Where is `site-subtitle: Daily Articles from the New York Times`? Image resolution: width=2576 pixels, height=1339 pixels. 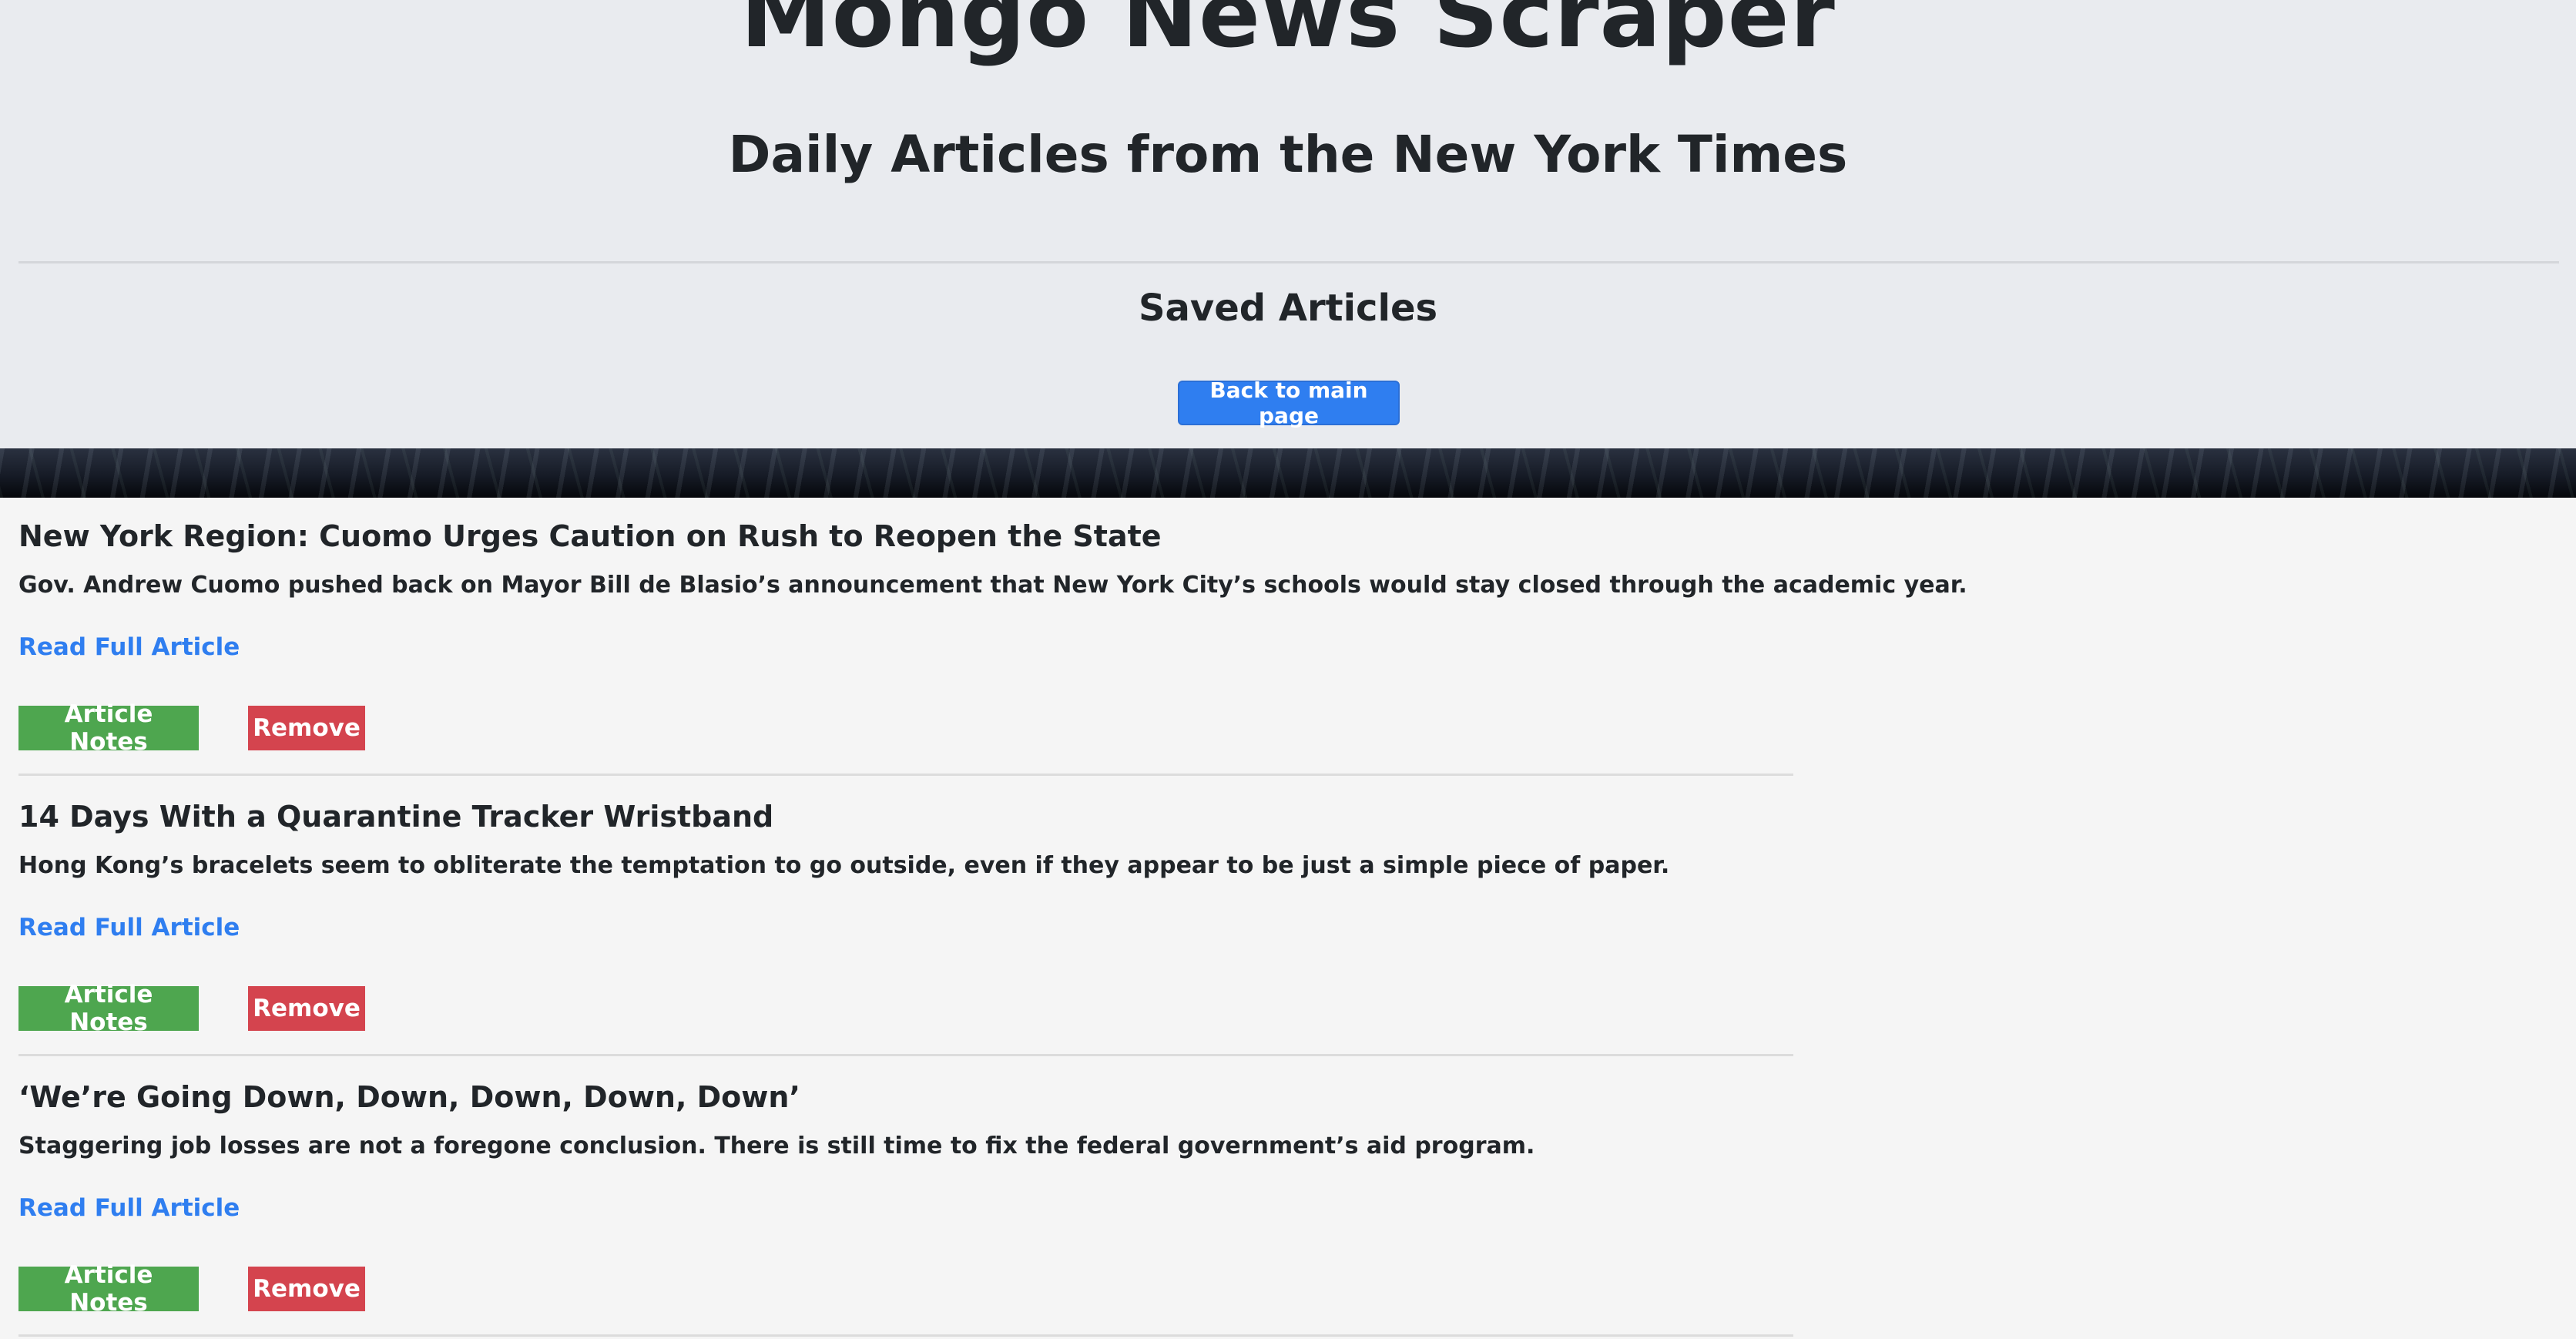 site-subtitle: Daily Articles from the New York Times is located at coordinates (1288, 154).